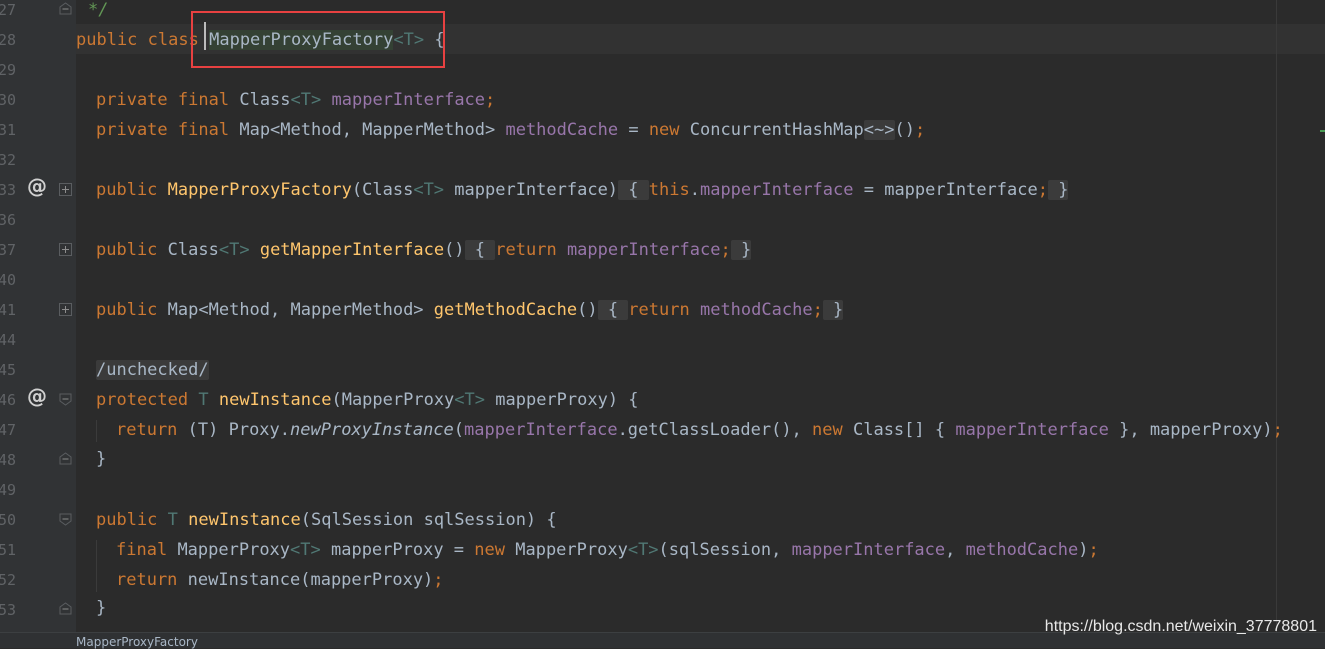 Image resolution: width=1325 pixels, height=649 pixels. Describe the element at coordinates (8, 400) in the screenshot. I see `line-number: 46` at that location.